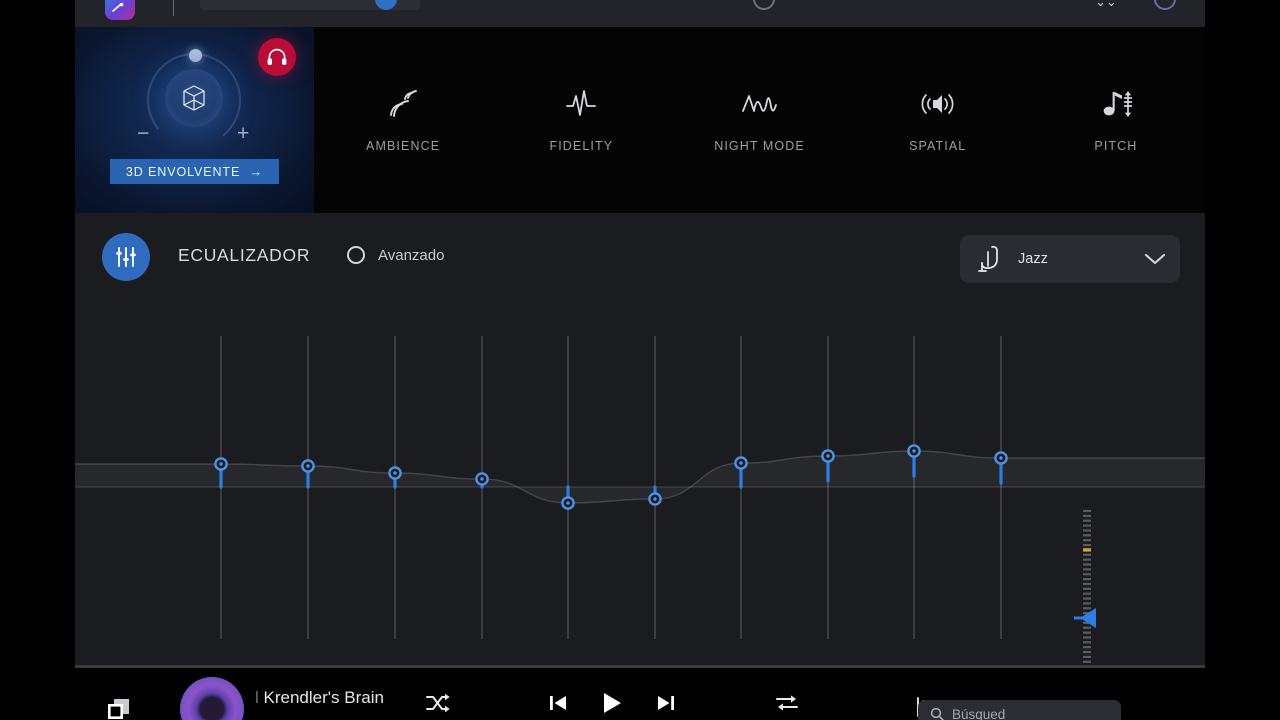  I want to click on playback-controls, so click(613, 703).